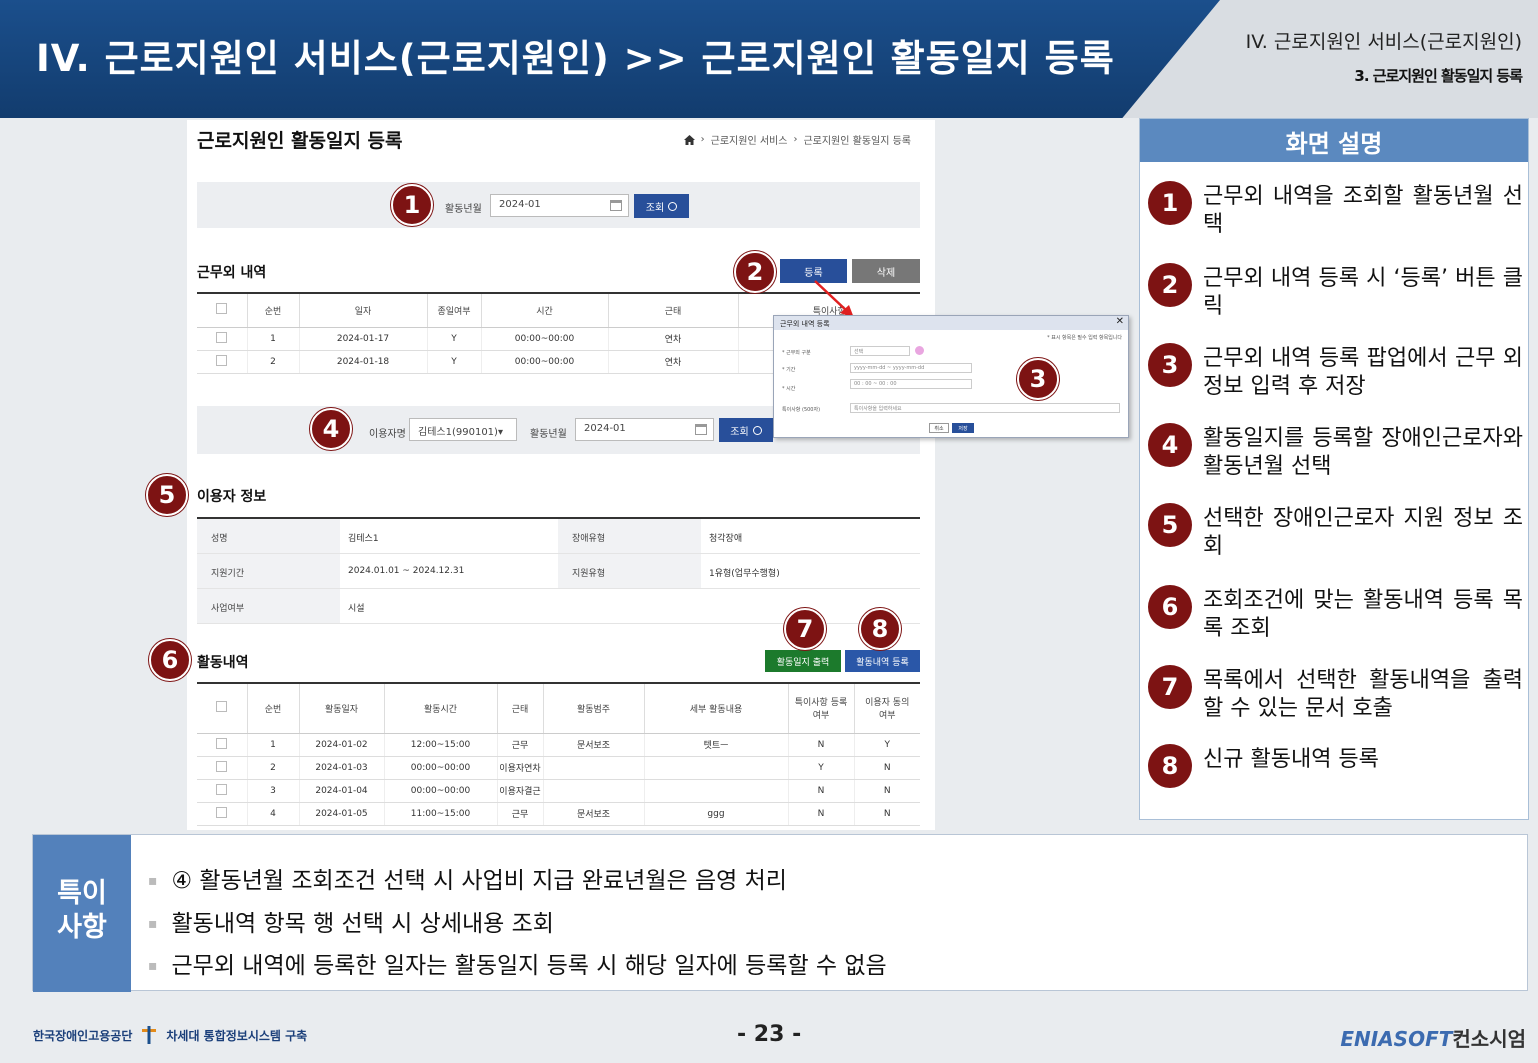 The width and height of the screenshot is (1538, 1063). What do you see at coordinates (545, 310) in the screenshot?
I see `column-header: 시간` at bounding box center [545, 310].